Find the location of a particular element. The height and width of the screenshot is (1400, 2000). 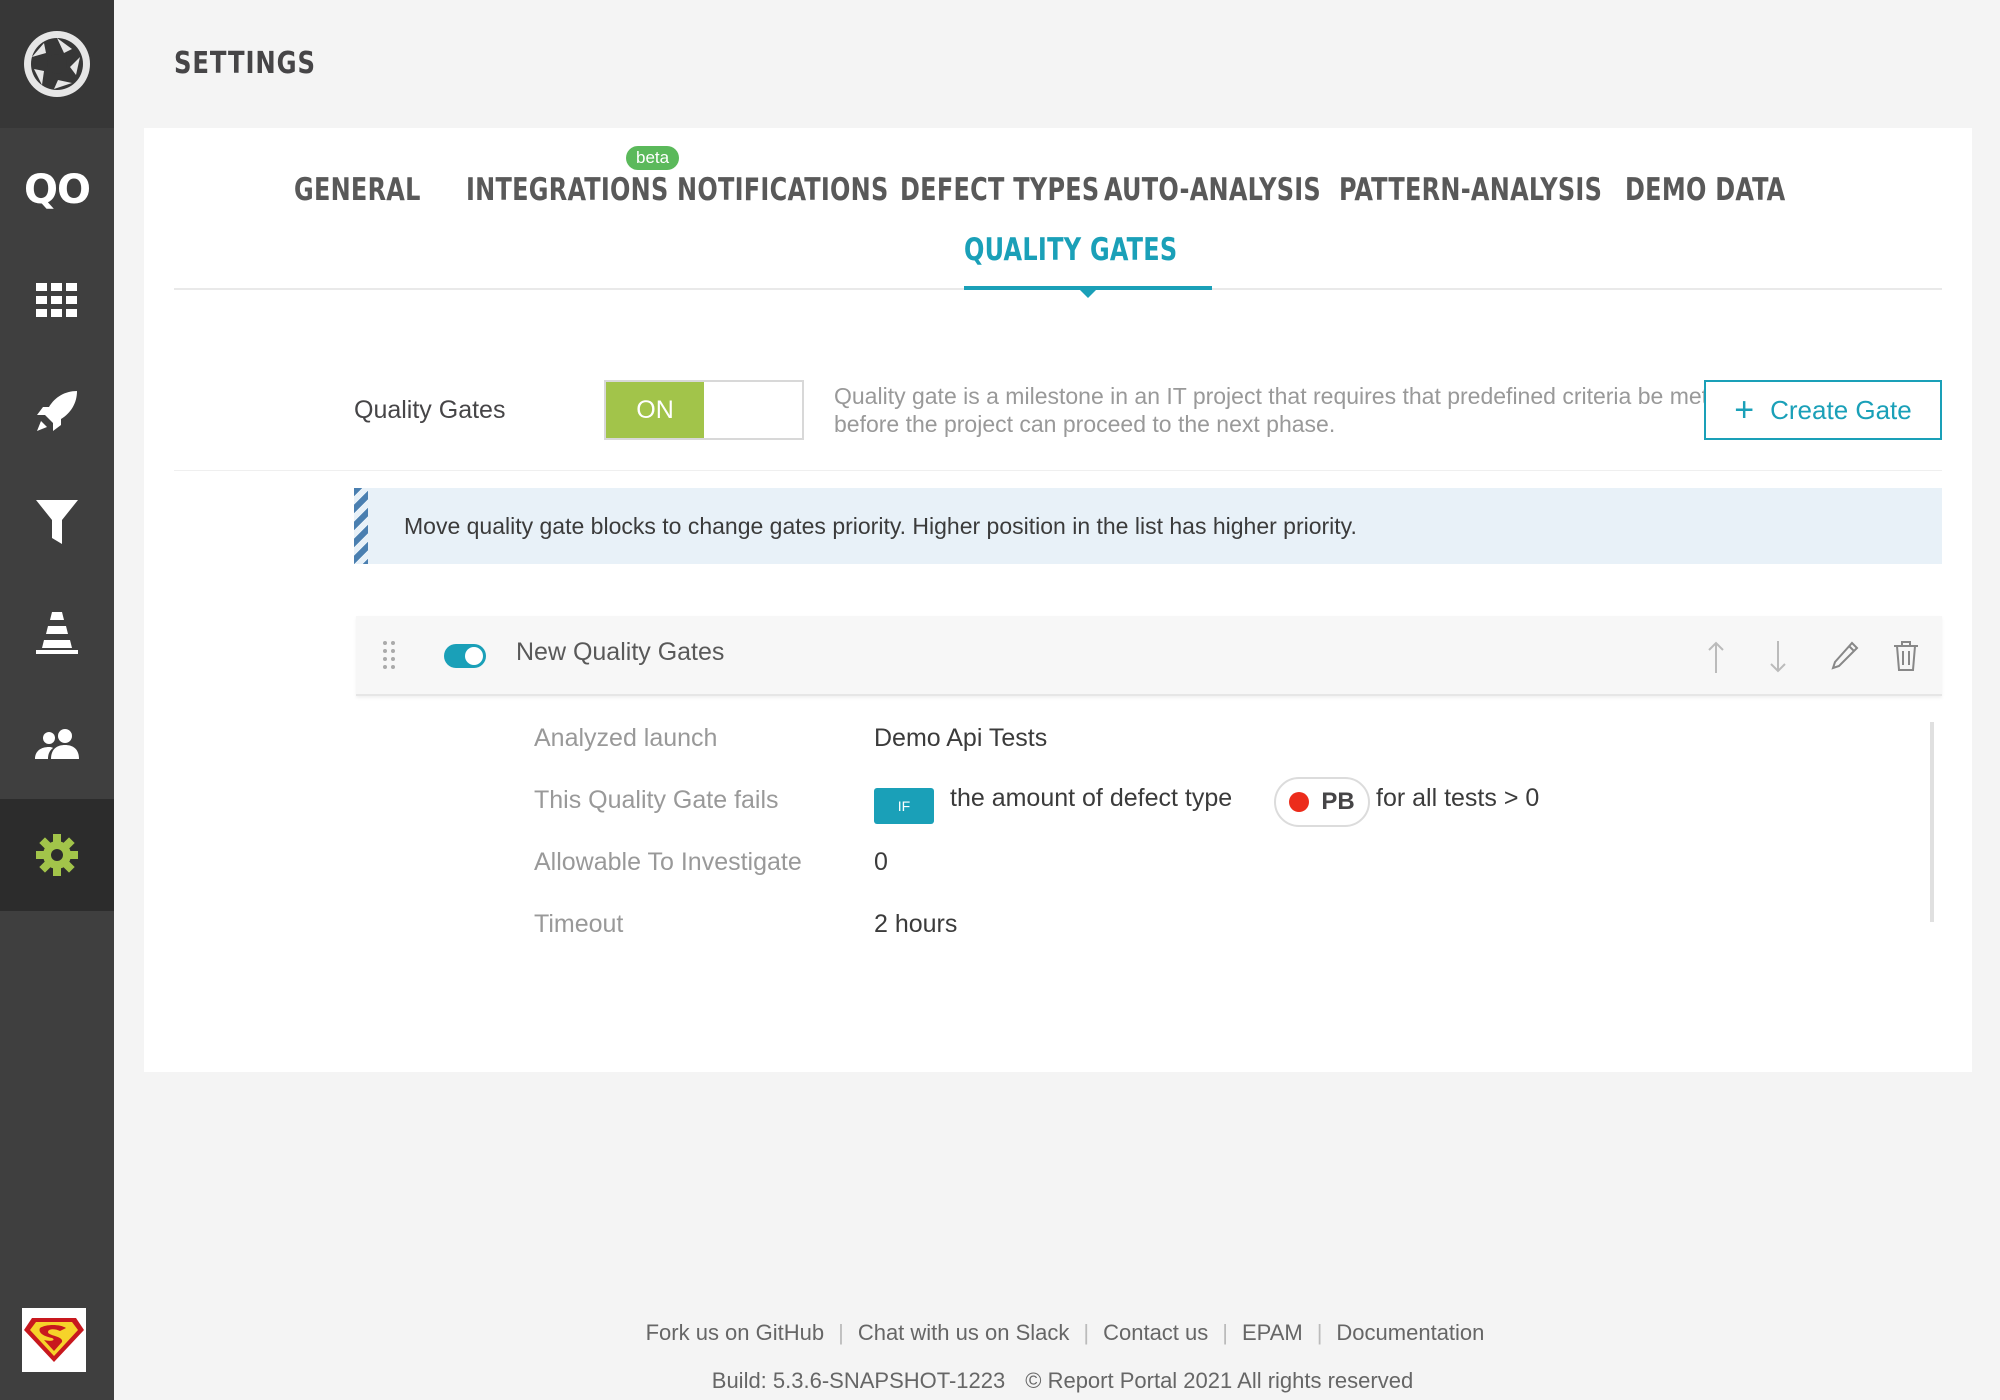

defect-type-pill: PB is located at coordinates (1322, 802).